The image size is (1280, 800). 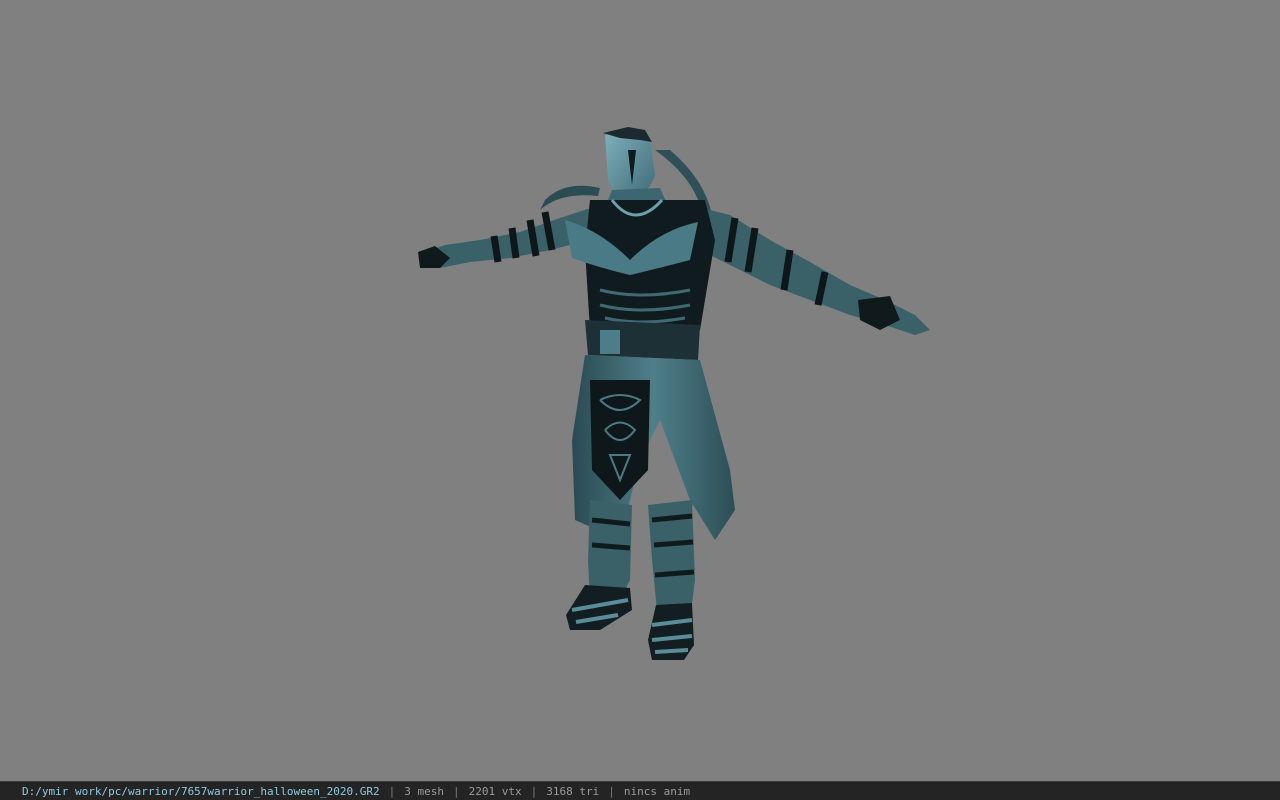 I want to click on triangle-count-label: 3168 tri, so click(x=573, y=791).